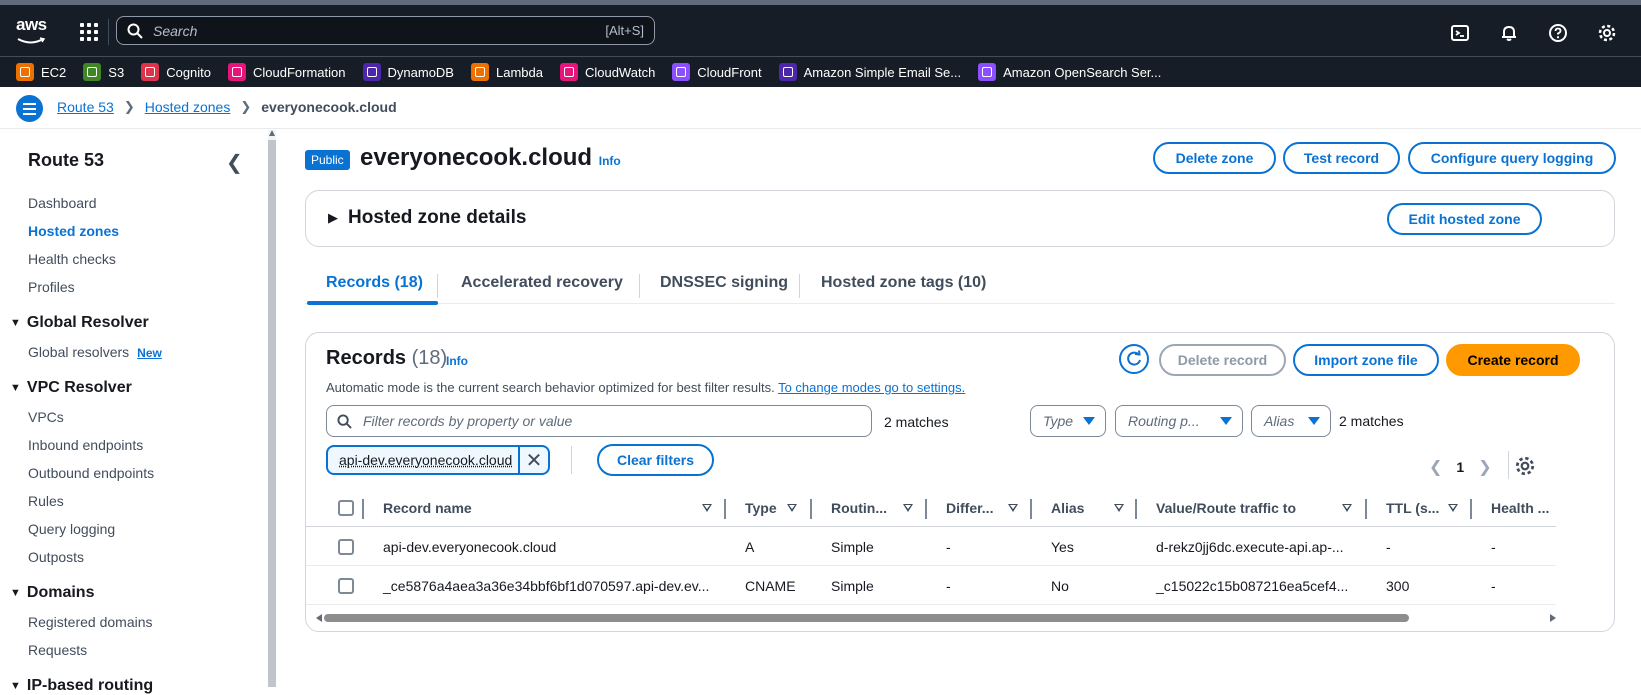  What do you see at coordinates (33, 30) in the screenshot?
I see `aws-logo: aws` at bounding box center [33, 30].